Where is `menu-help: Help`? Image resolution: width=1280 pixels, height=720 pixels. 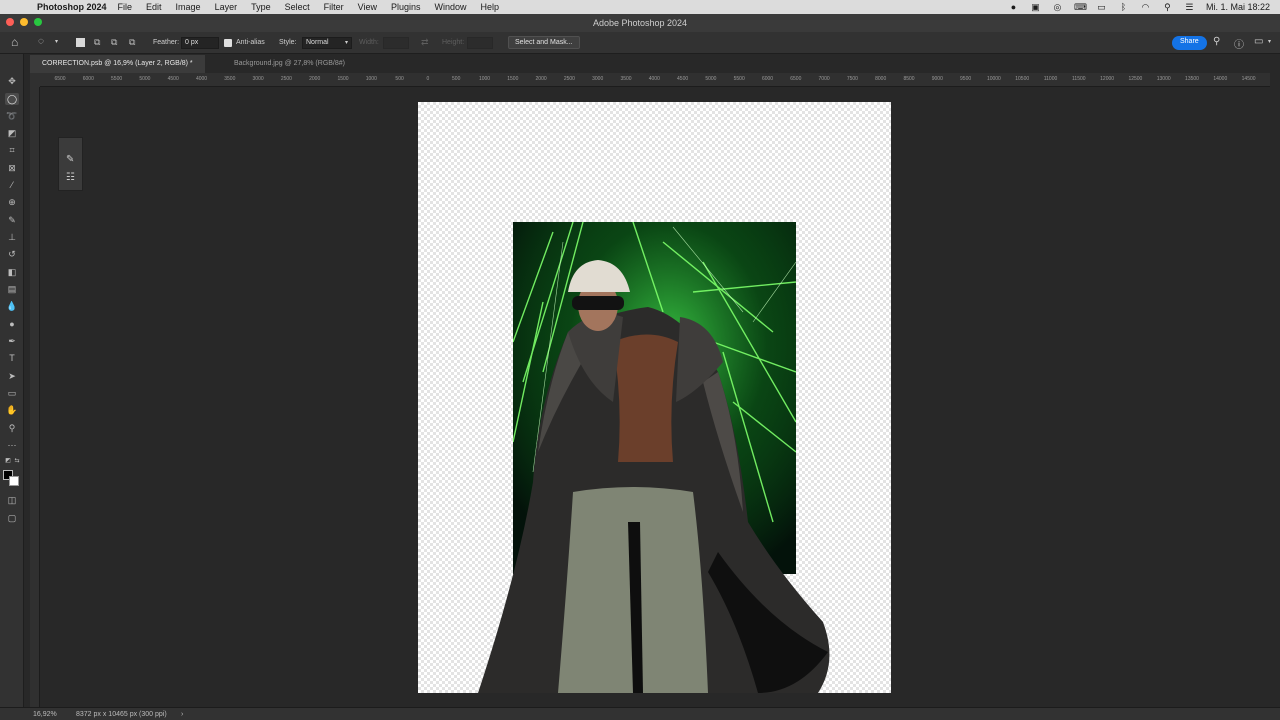 menu-help: Help is located at coordinates (490, 7).